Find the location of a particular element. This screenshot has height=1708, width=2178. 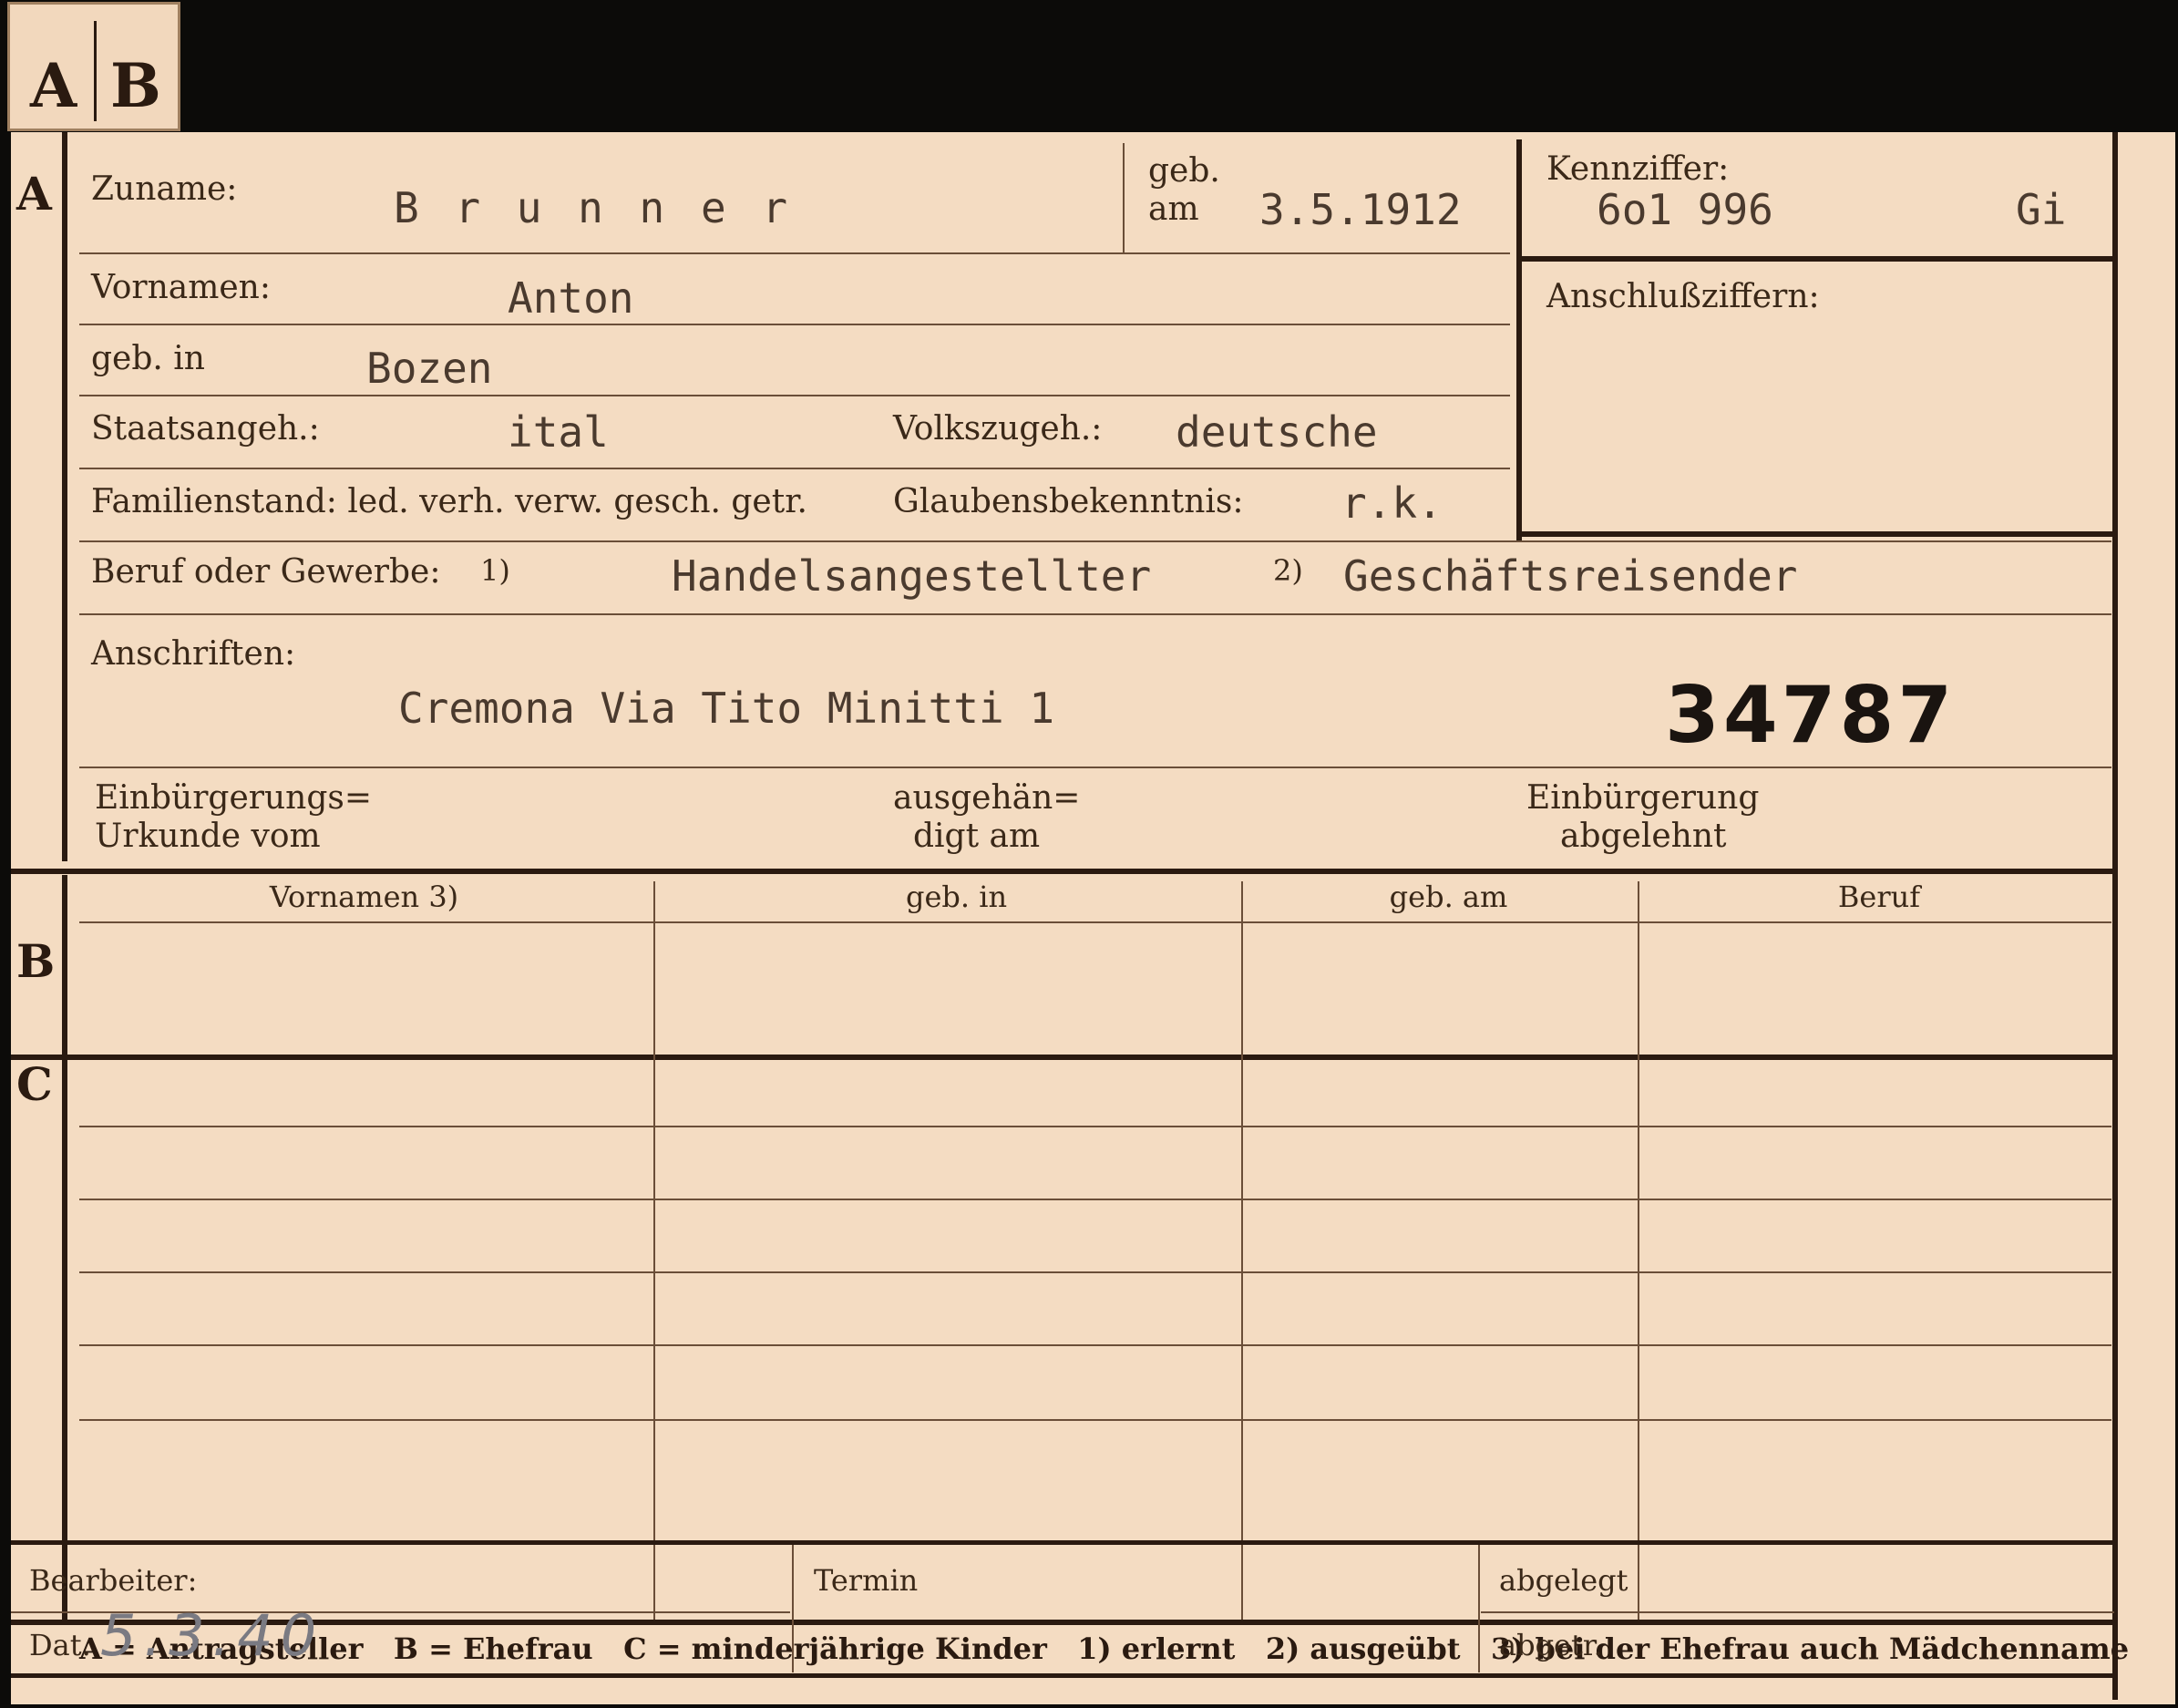

abgetragen-label: abgetr. is located at coordinates (1551, 1645).